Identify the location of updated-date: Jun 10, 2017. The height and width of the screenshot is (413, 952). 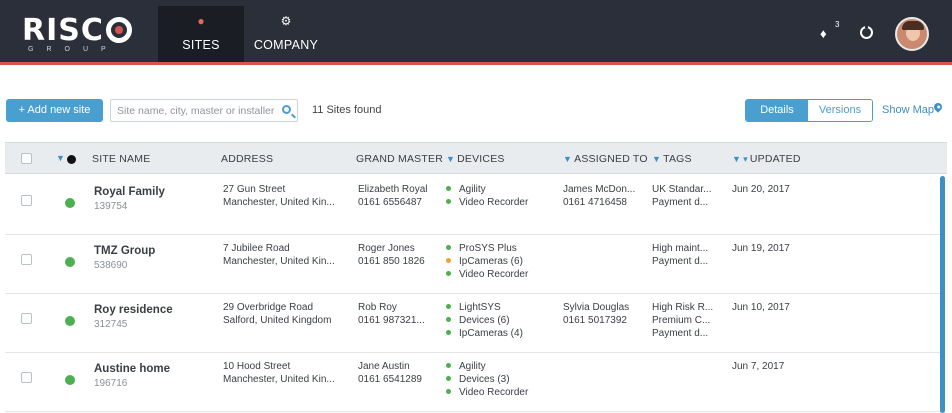
(761, 307).